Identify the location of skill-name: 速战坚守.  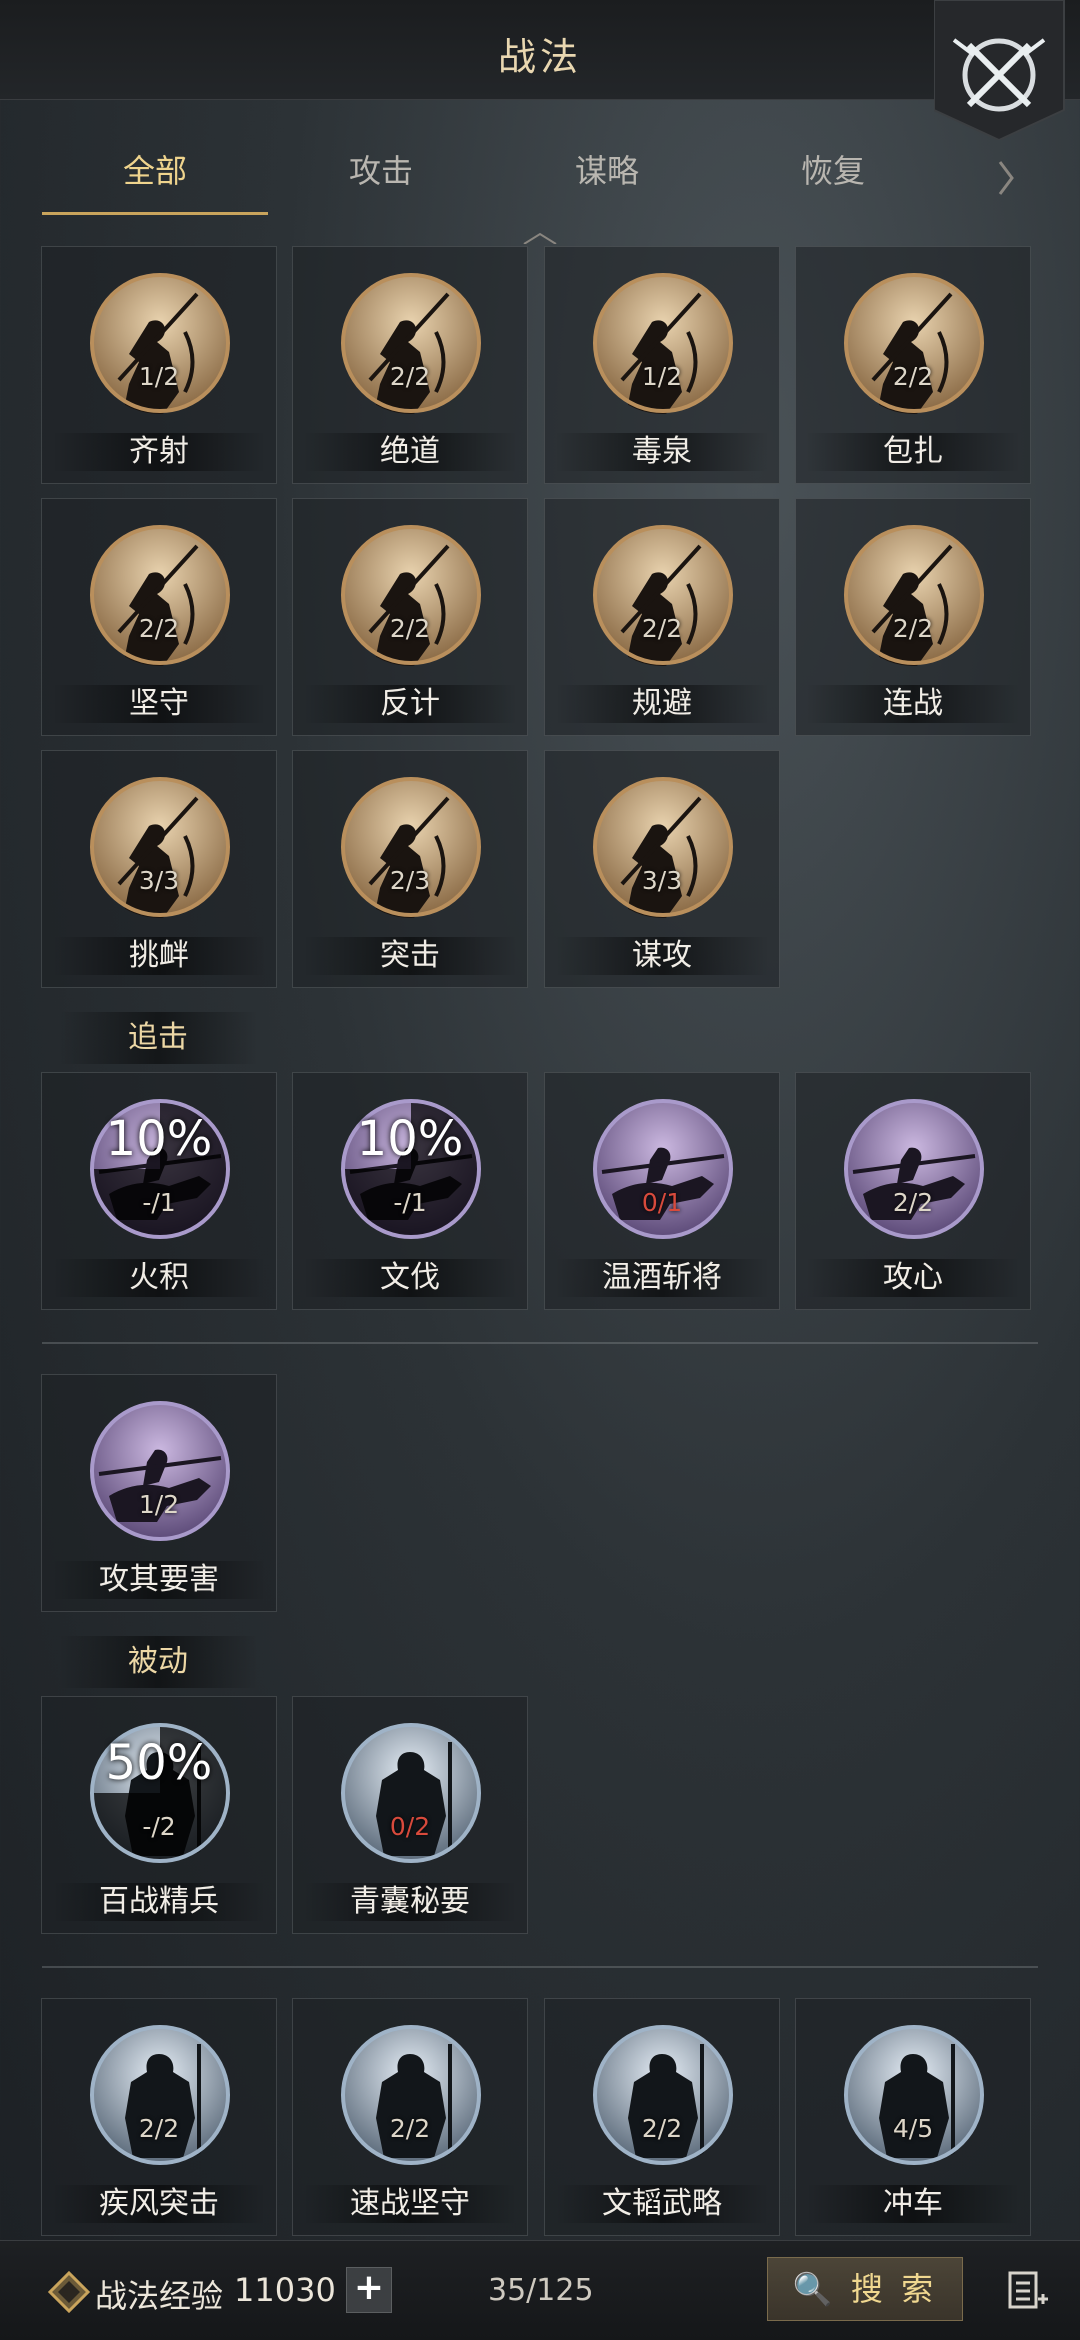
(410, 2204).